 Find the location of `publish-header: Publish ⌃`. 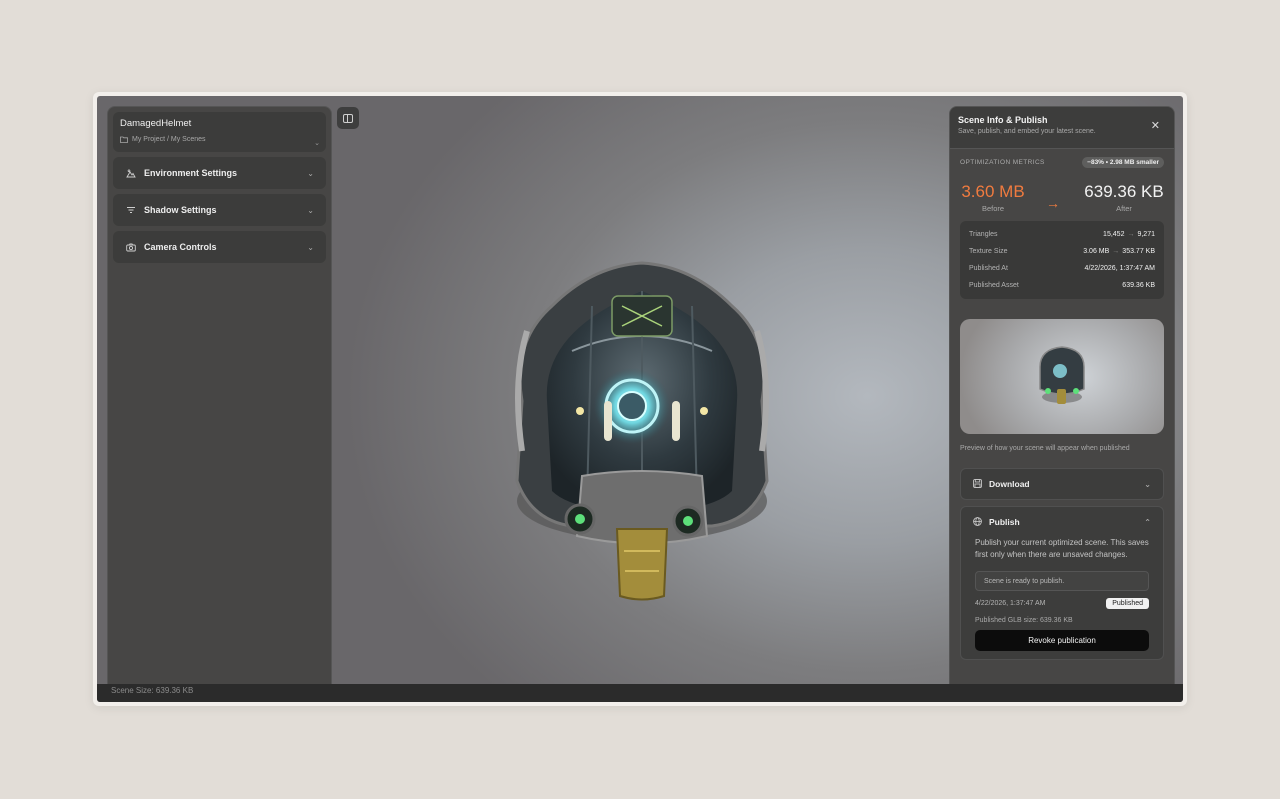

publish-header: Publish ⌃ is located at coordinates (1062, 522).